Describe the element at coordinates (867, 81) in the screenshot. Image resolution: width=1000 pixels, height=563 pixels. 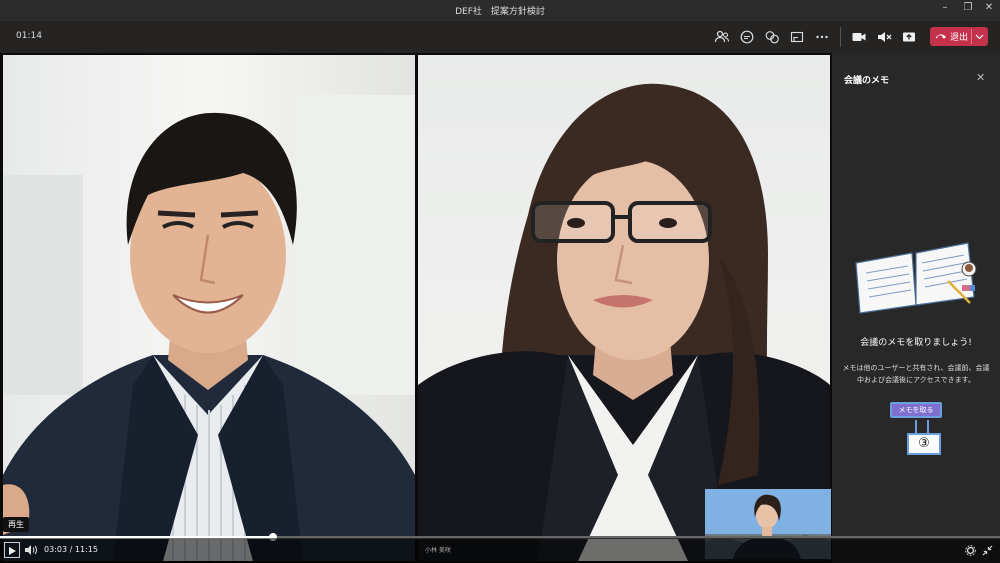
I see `panel-title: 会議のメモ` at that location.